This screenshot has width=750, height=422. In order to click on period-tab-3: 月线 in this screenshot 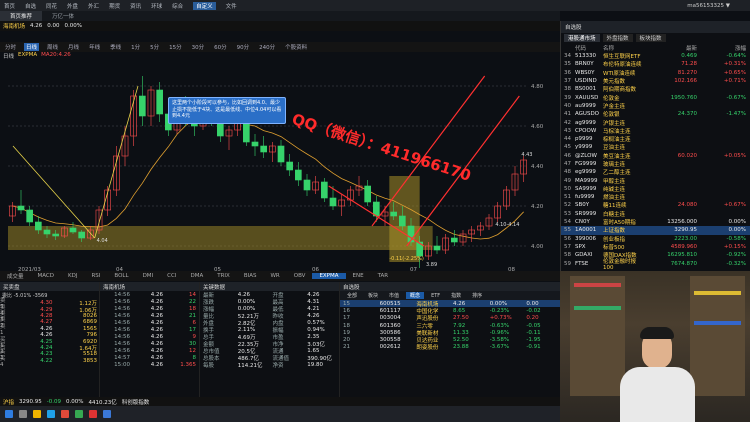, I will do `click(73, 47)`.